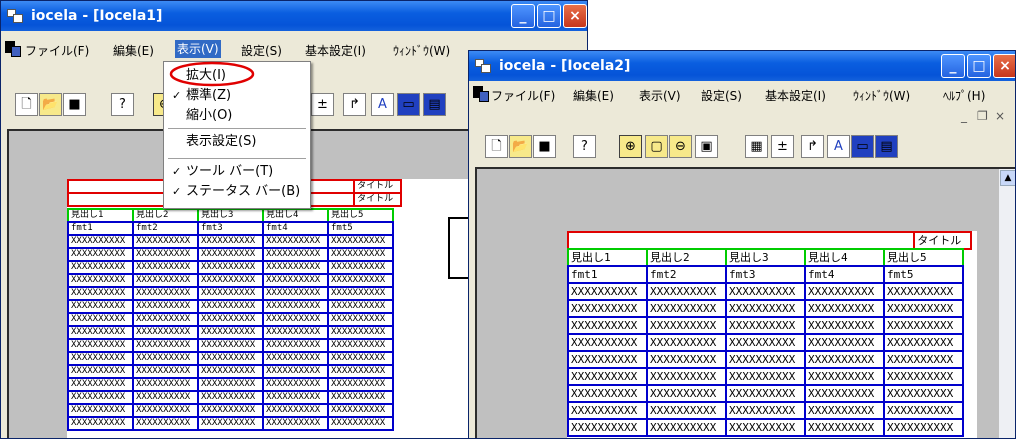  Describe the element at coordinates (243, 191) in the screenshot. I see `view-menu-item-label: ステータス バー(B)` at that location.